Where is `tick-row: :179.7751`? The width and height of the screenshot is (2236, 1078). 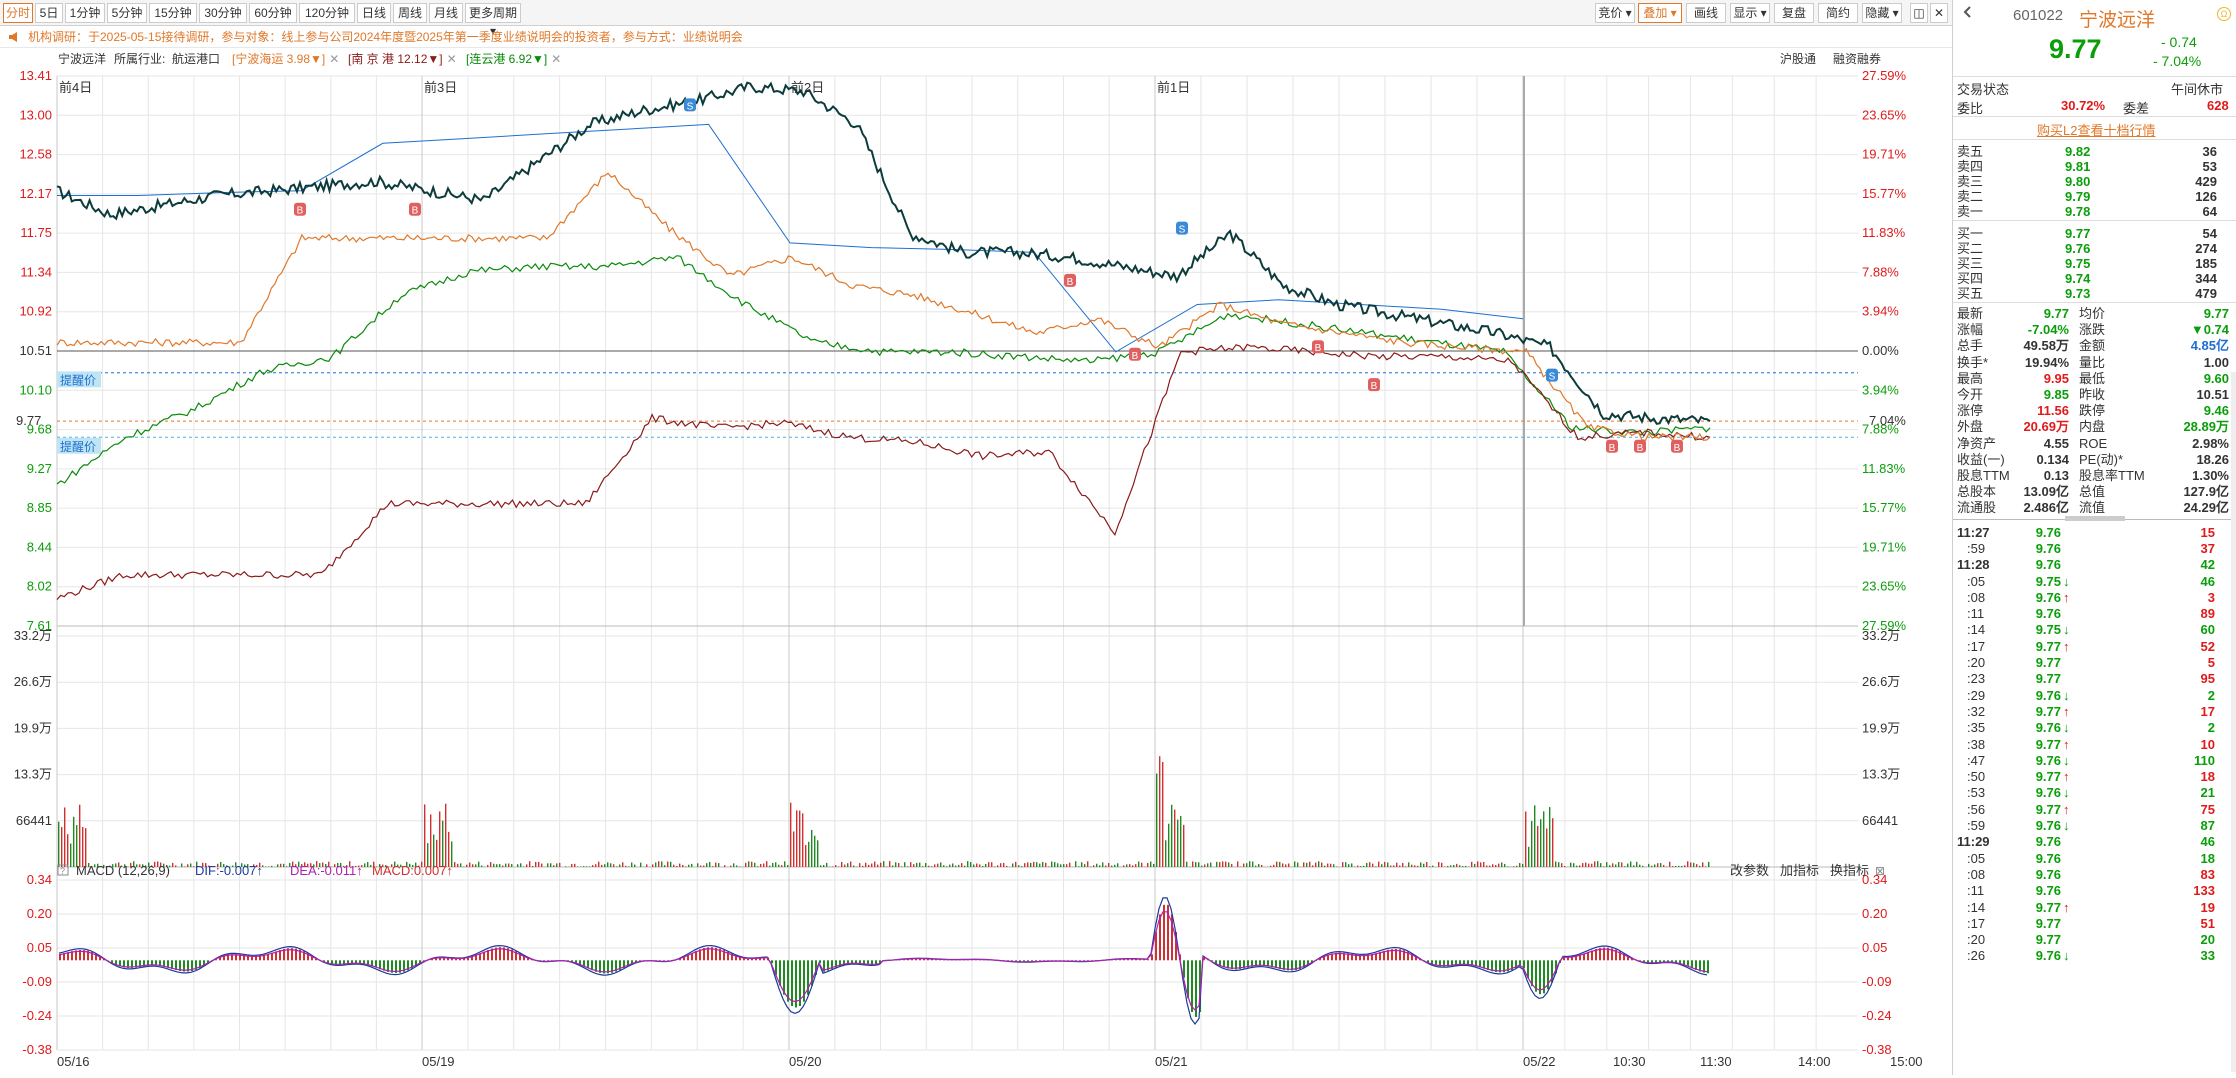
tick-row: :179.7751 is located at coordinates (2094, 923).